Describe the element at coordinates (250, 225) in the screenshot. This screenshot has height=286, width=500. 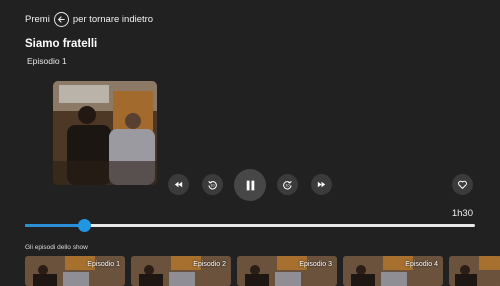
I see `progress-track` at that location.